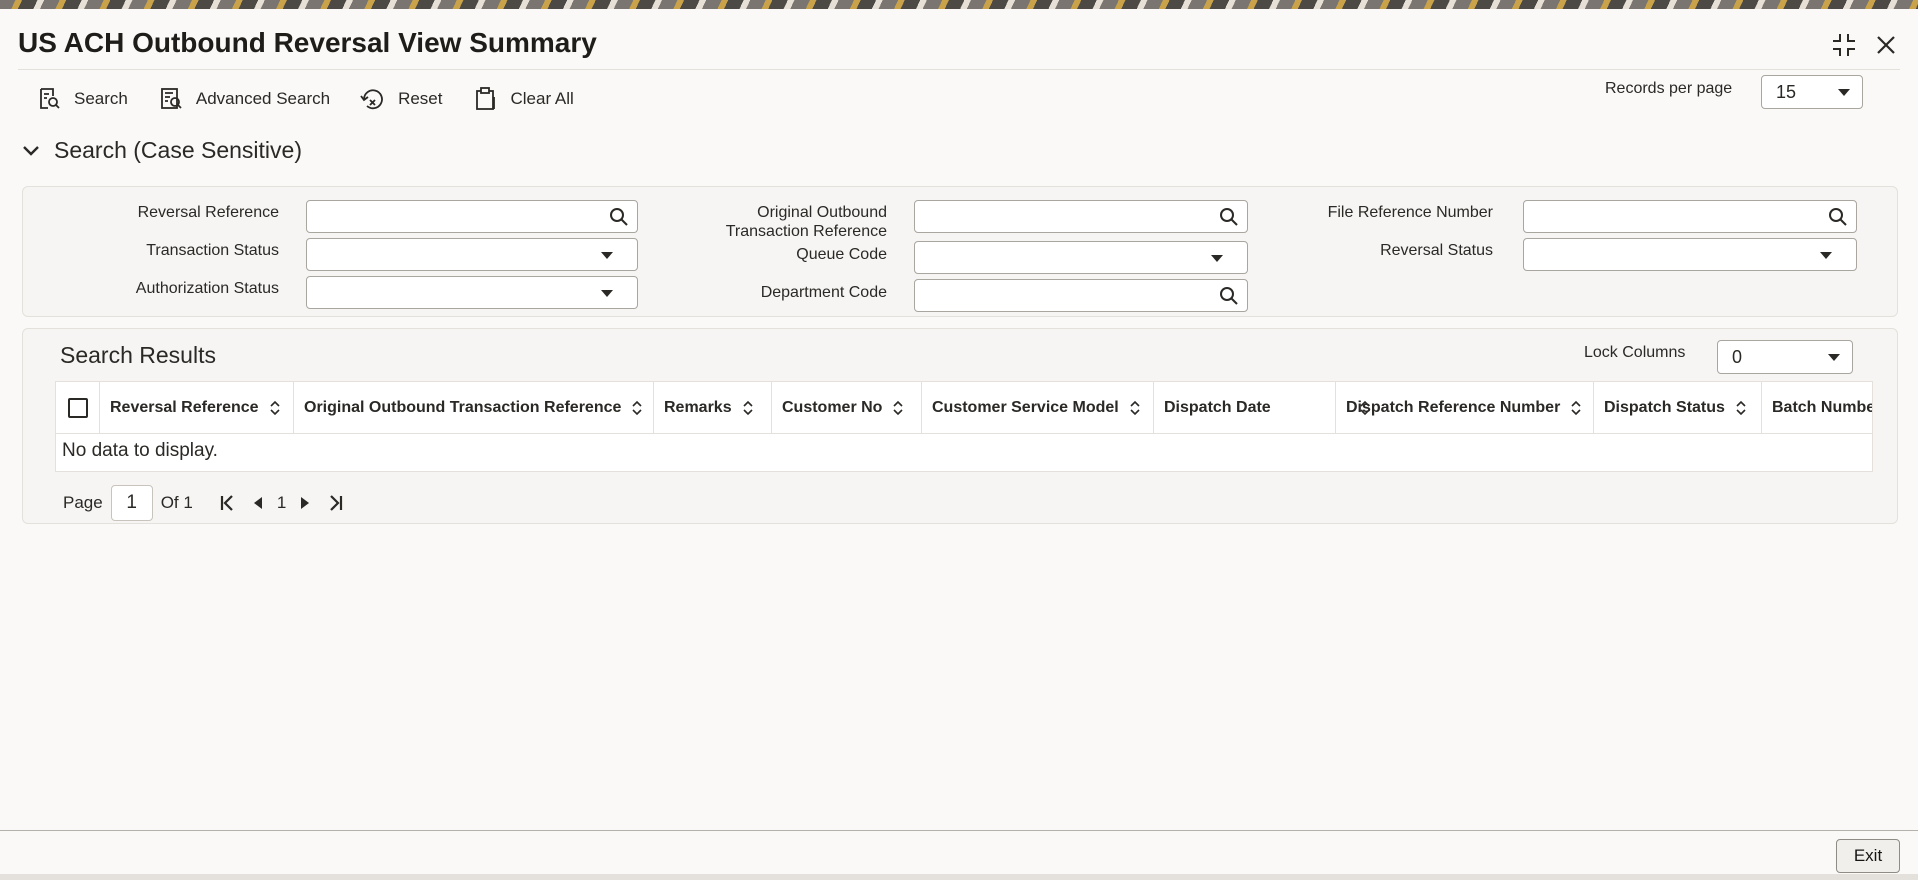 This screenshot has height=880, width=1918. Describe the element at coordinates (472, 292) in the screenshot. I see `authorization-status-select` at that location.